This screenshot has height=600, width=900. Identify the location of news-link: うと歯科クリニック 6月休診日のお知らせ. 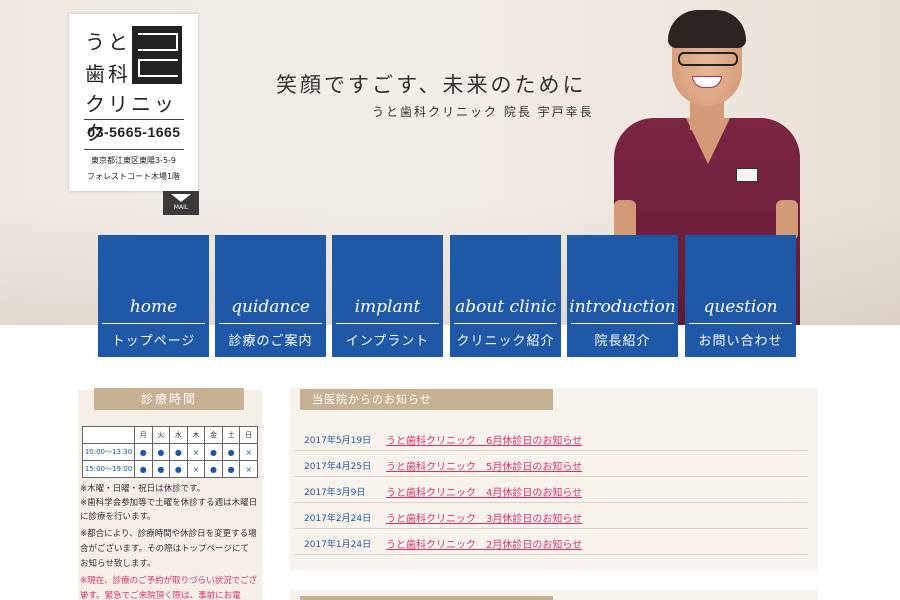
(484, 439).